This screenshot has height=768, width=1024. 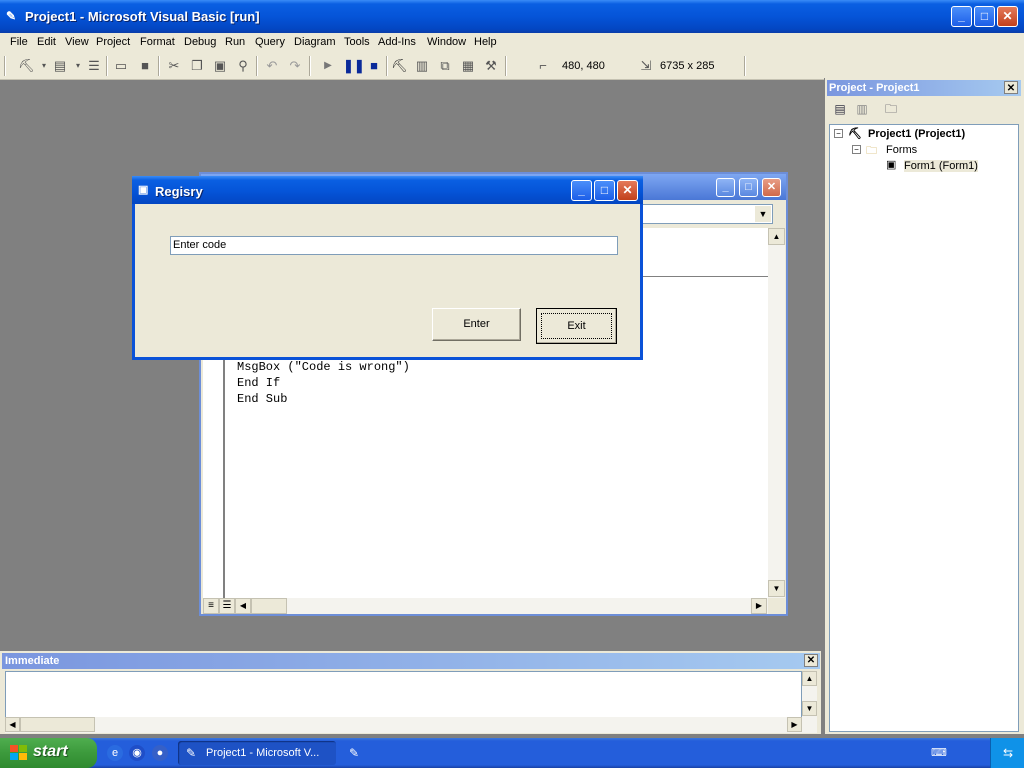 What do you see at coordinates (763, 214) in the screenshot?
I see `chevron-down-icon: ▼` at bounding box center [763, 214].